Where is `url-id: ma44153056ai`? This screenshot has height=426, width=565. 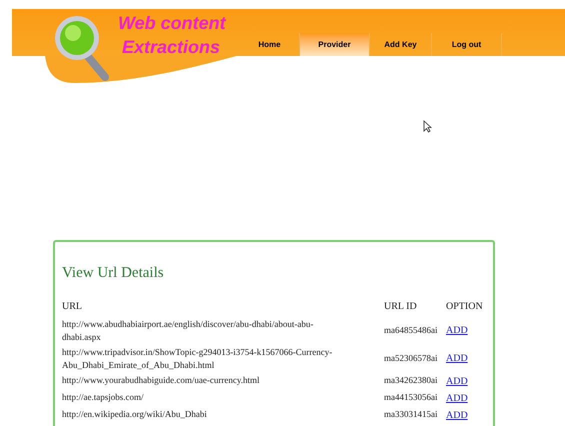 url-id: ma44153056ai is located at coordinates (411, 397).